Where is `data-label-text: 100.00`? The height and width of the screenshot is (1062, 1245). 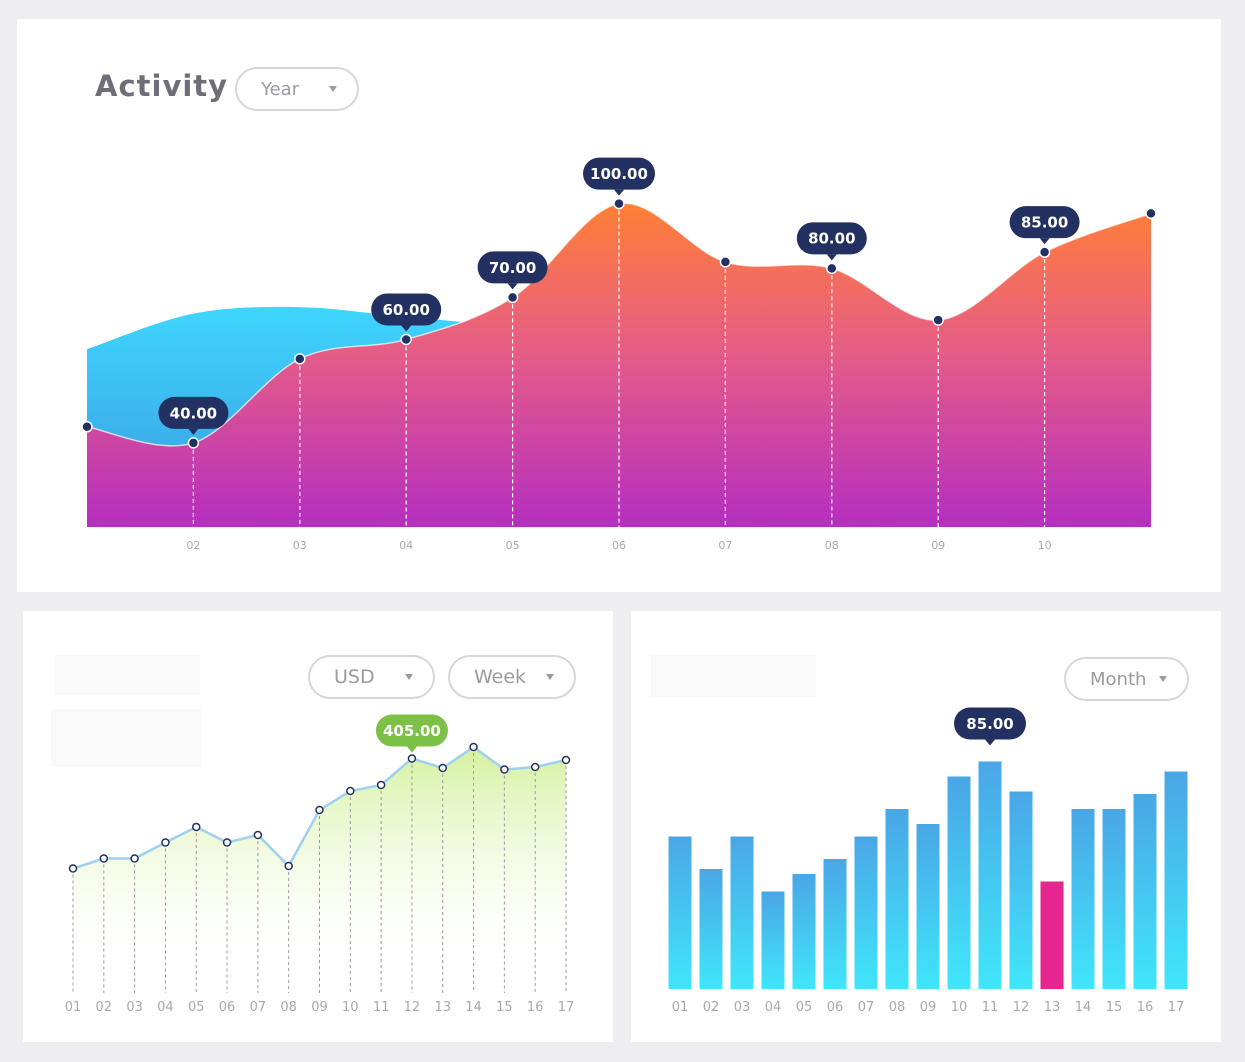
data-label-text: 100.00 is located at coordinates (619, 174).